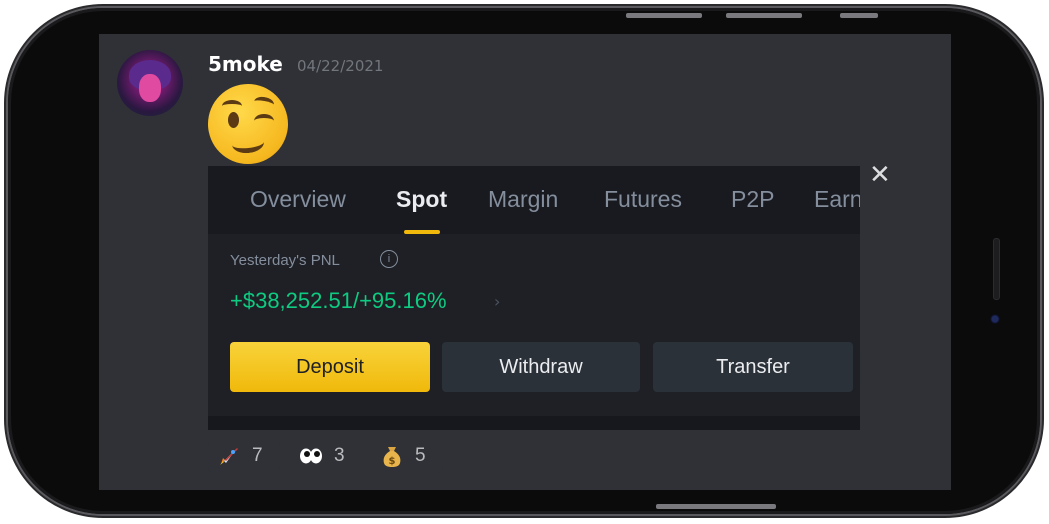  I want to click on withdraw-button: Withdraw, so click(541, 367).